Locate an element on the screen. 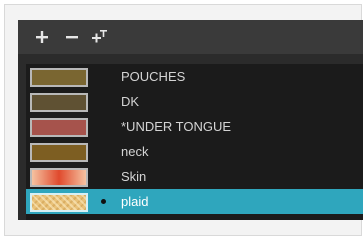 The image size is (363, 240). selected-indicator-dot is located at coordinates (103, 201).